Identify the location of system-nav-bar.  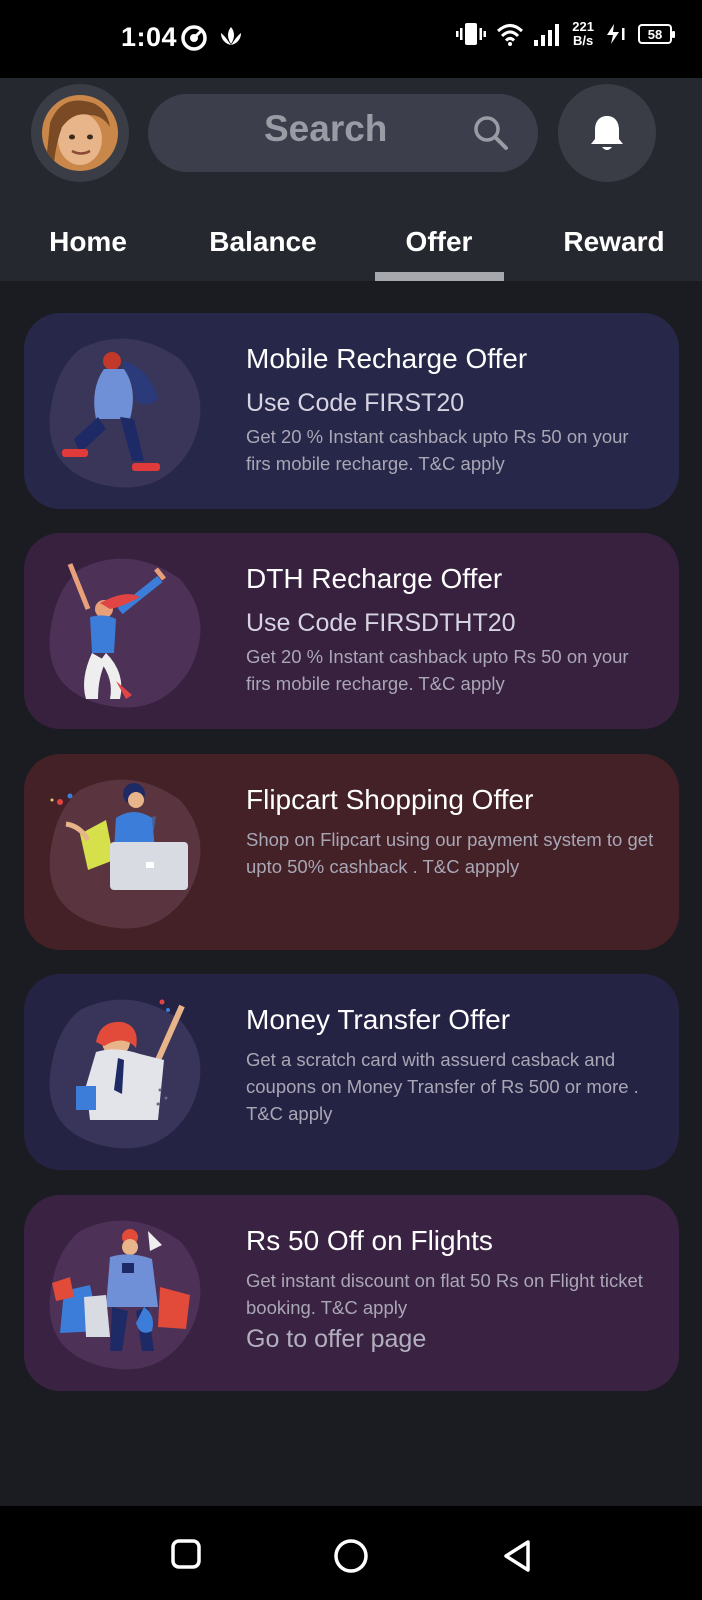
(351, 1553).